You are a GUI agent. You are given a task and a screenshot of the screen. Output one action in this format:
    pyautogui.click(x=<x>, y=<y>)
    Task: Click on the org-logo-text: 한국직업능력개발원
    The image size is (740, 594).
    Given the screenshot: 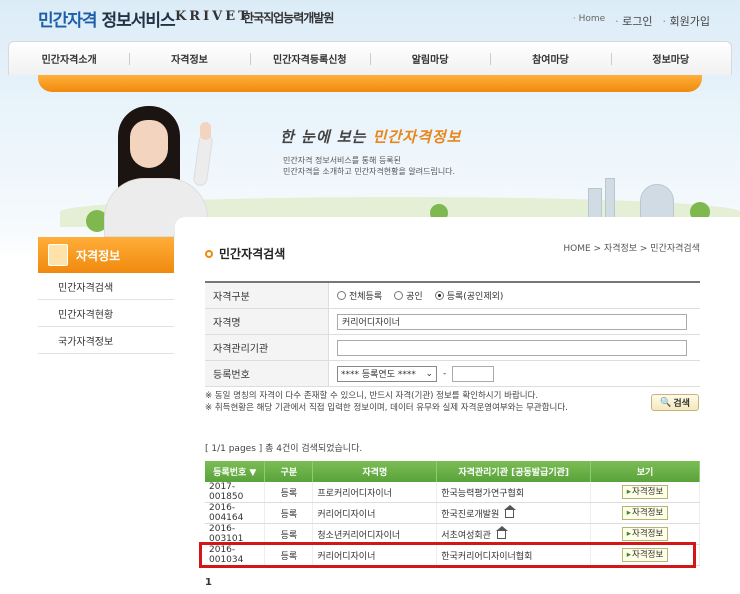 What is the action you would take?
    pyautogui.click(x=288, y=18)
    